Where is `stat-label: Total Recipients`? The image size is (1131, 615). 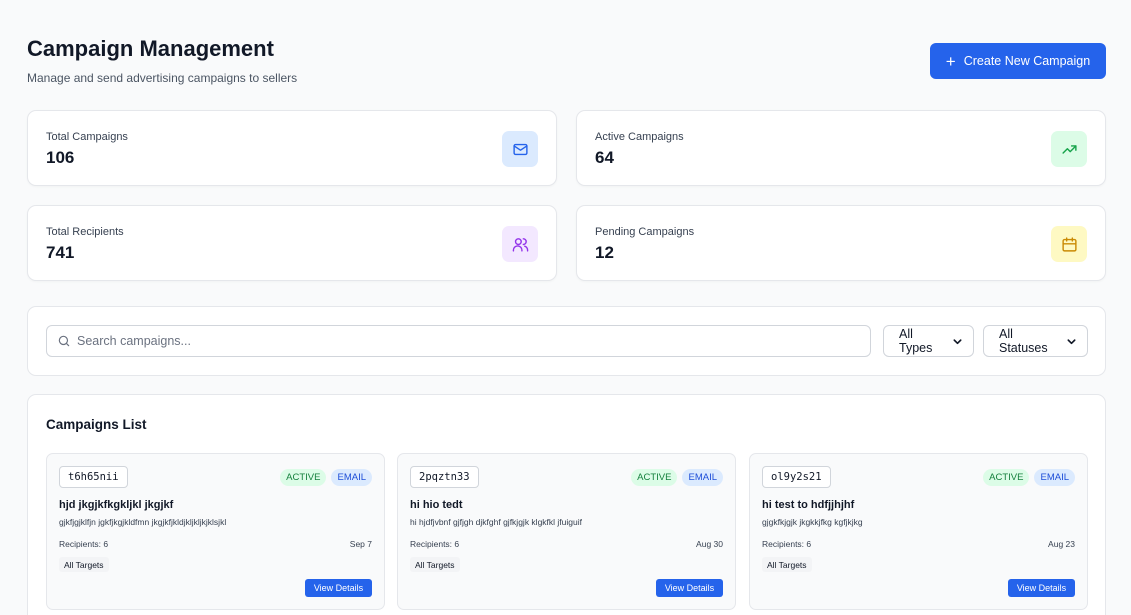
stat-label: Total Recipients is located at coordinates (85, 232).